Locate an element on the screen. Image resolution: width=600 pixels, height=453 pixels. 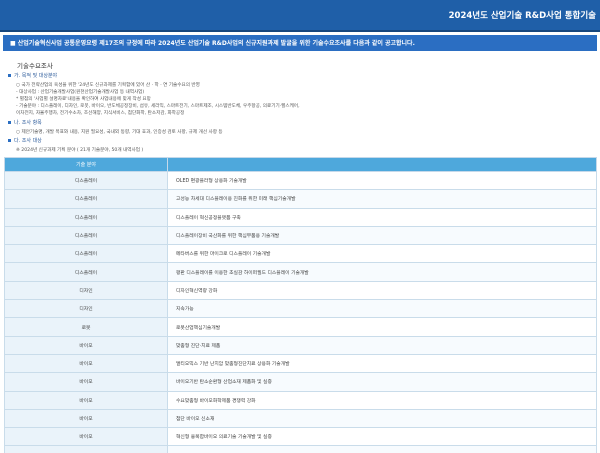
table-row: 디자인 지속가능 is located at coordinates (300, 309).